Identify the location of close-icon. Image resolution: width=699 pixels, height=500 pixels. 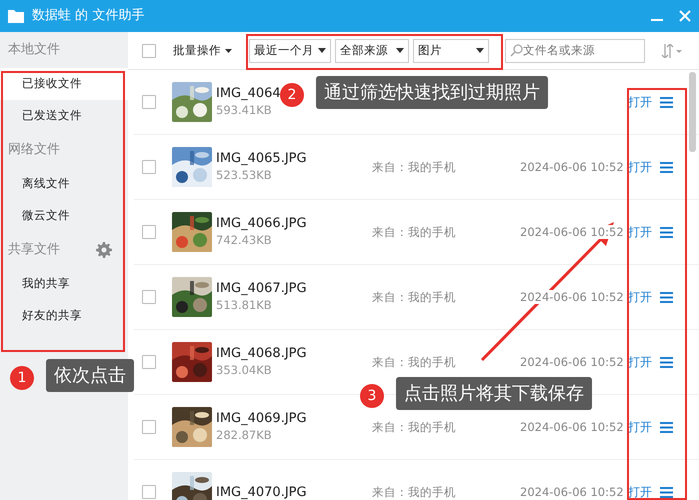
(685, 16).